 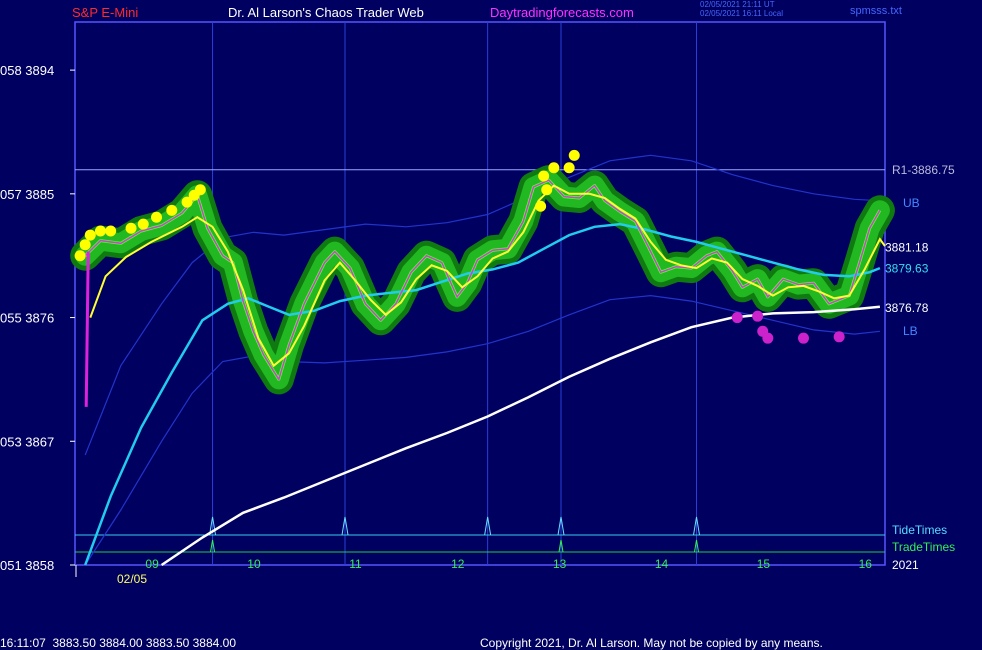 What do you see at coordinates (737, 4) in the screenshot?
I see `timestamp-ut: 02/05/2021 21:11 UT` at bounding box center [737, 4].